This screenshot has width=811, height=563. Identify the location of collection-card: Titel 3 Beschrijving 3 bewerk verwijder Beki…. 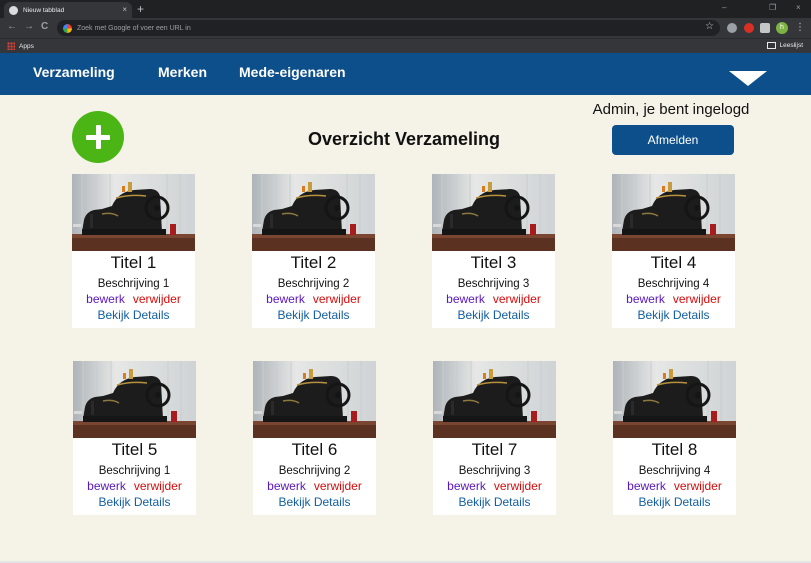
(493, 251).